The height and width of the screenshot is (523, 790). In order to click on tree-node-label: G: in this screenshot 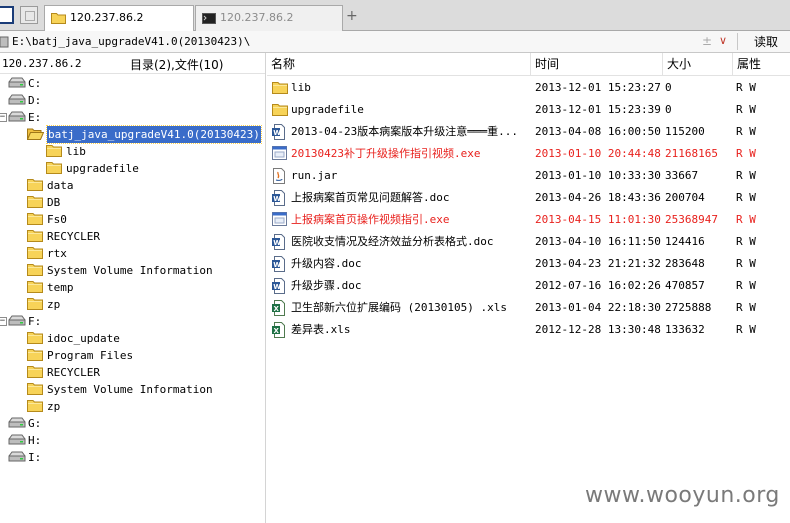, I will do `click(35, 423)`.